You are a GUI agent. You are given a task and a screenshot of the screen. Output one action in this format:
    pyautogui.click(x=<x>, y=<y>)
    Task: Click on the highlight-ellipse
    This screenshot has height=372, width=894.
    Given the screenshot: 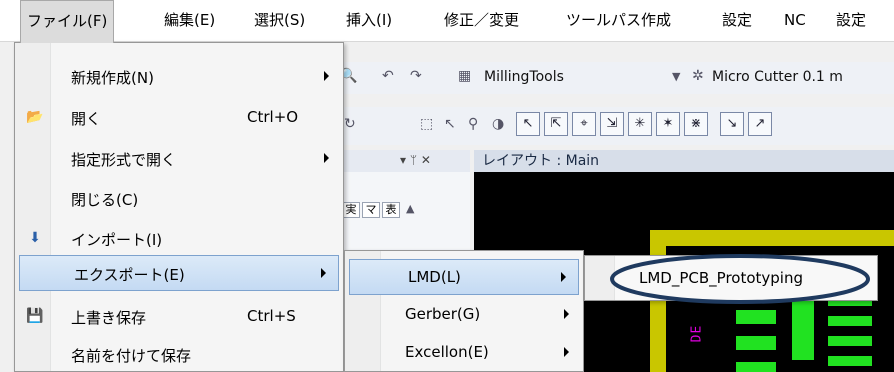 What is the action you would take?
    pyautogui.click(x=740, y=279)
    